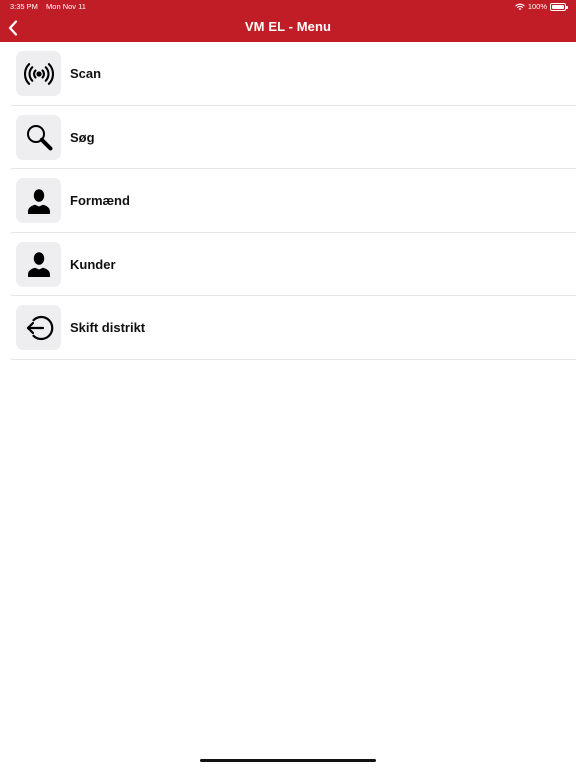 Image resolution: width=576 pixels, height=768 pixels. What do you see at coordinates (288, 7) in the screenshot?
I see `status-bar: 3:35 PM Mon Nov 11 100%` at bounding box center [288, 7].